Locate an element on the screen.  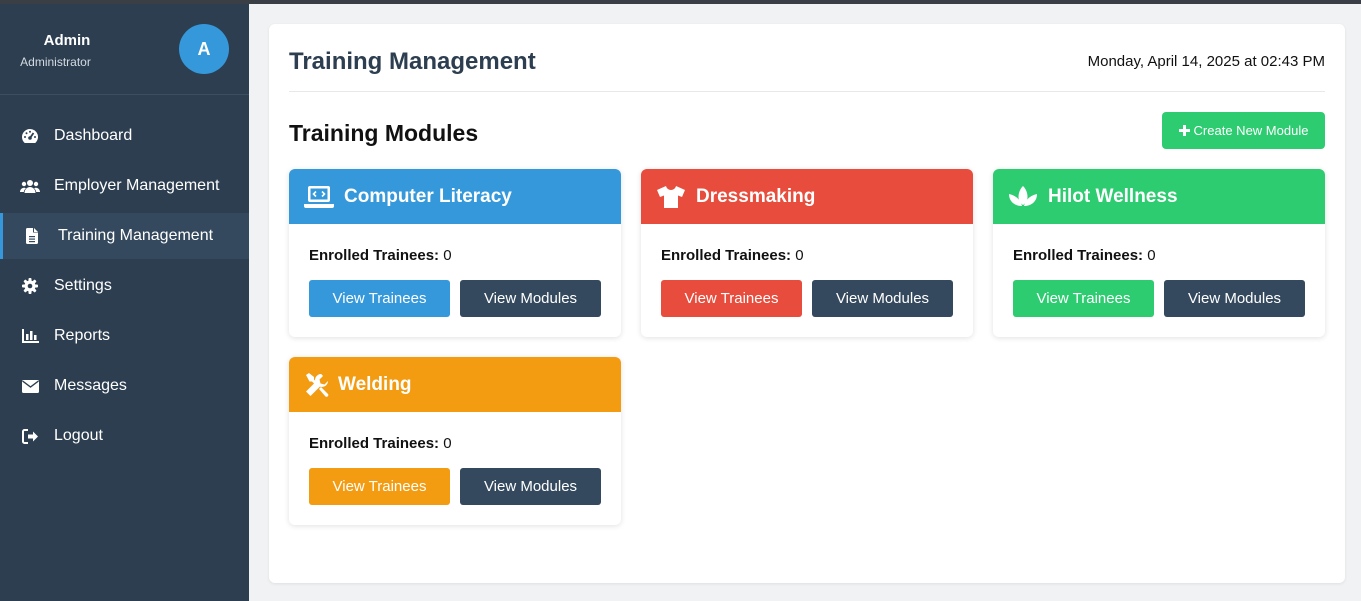
document-icon is located at coordinates (32, 236).